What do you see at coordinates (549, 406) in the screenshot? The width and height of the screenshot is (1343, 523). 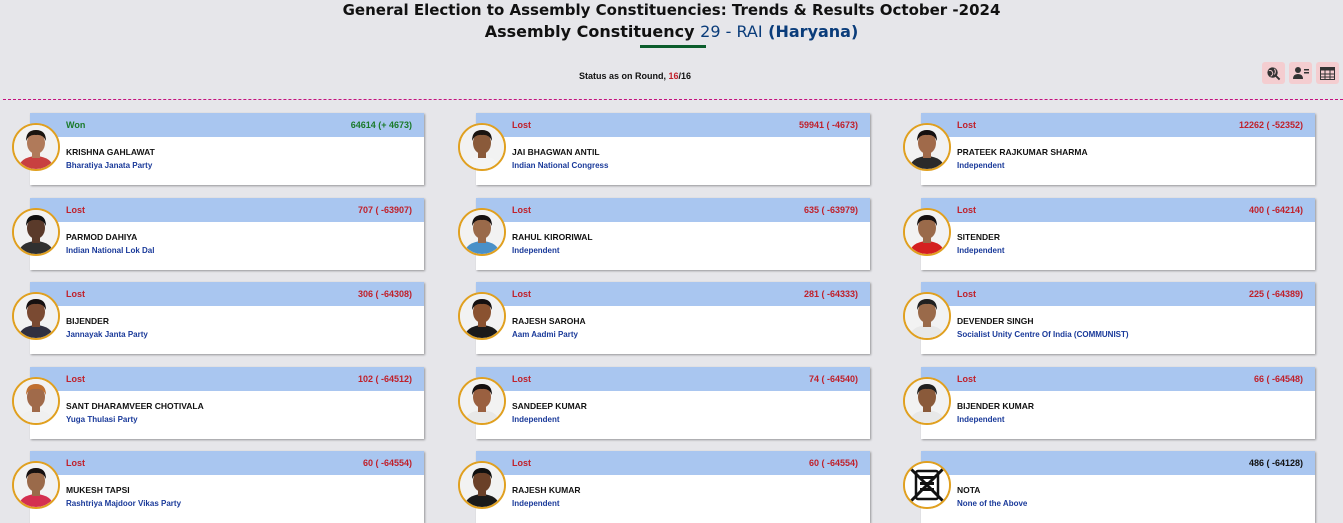 I see `candidate-name: SANDEEP KUMAR` at bounding box center [549, 406].